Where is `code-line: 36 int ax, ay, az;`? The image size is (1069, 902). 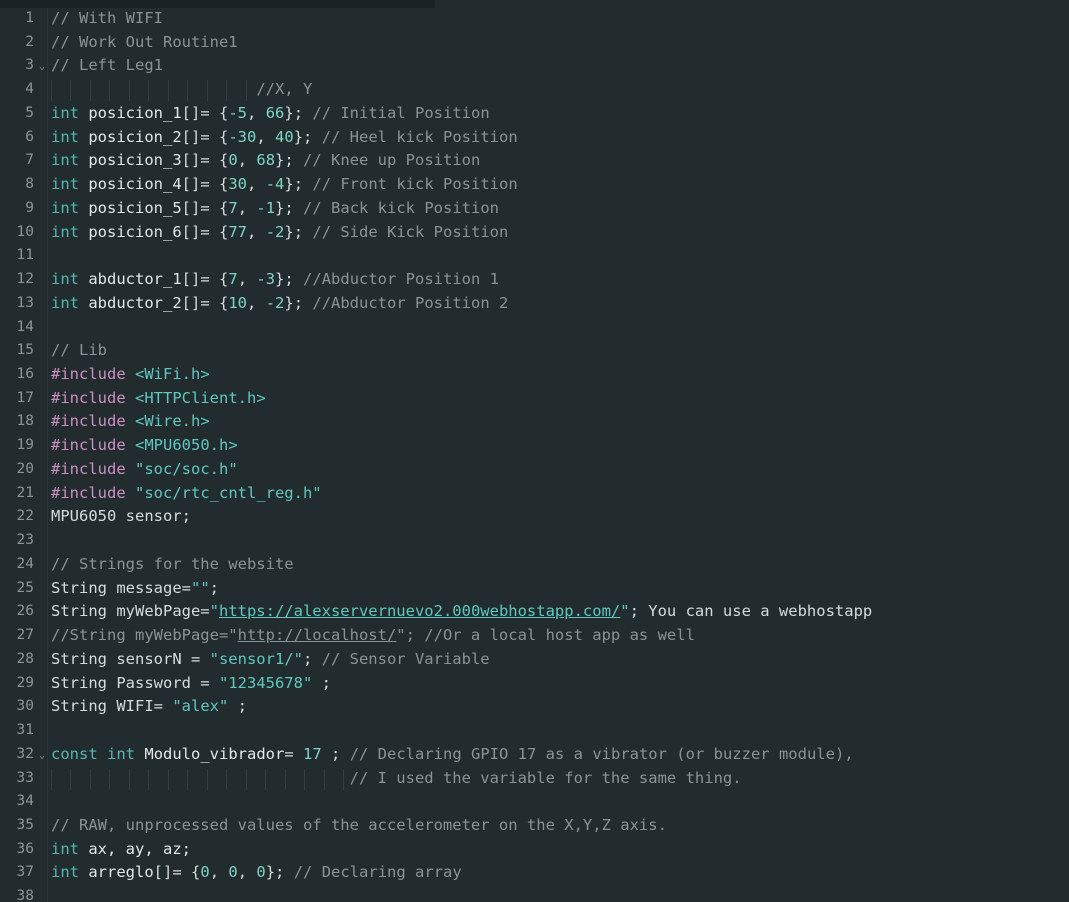 code-line: 36 int ax, ay, az; is located at coordinates (534, 850).